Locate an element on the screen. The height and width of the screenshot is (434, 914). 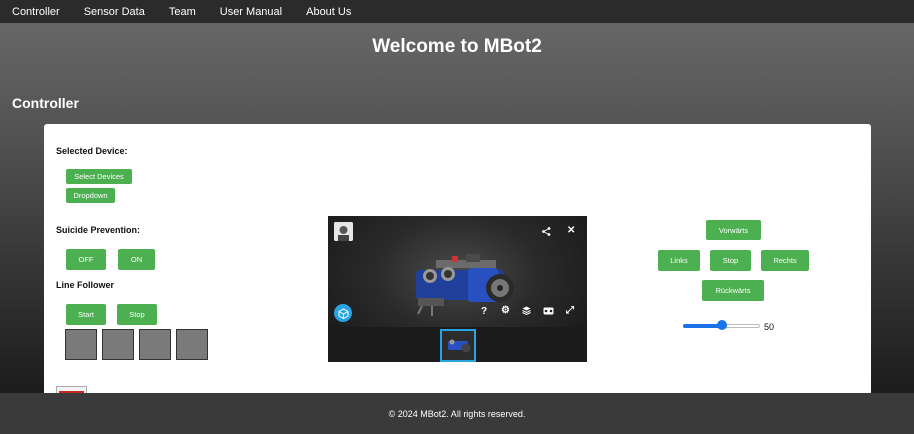
stop-drive-button: Stop is located at coordinates (730, 260).